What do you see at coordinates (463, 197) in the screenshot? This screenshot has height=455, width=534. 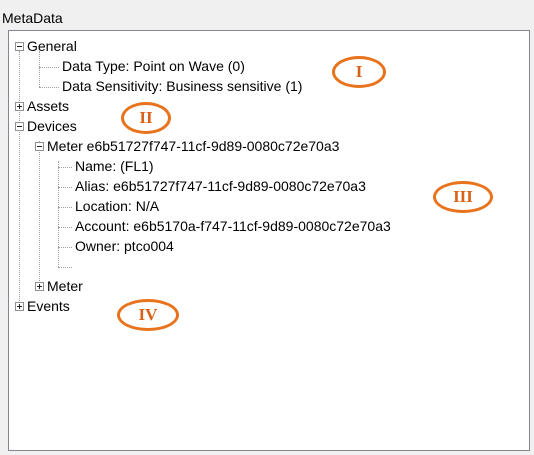 I see `annotation-marker-iii: III` at bounding box center [463, 197].